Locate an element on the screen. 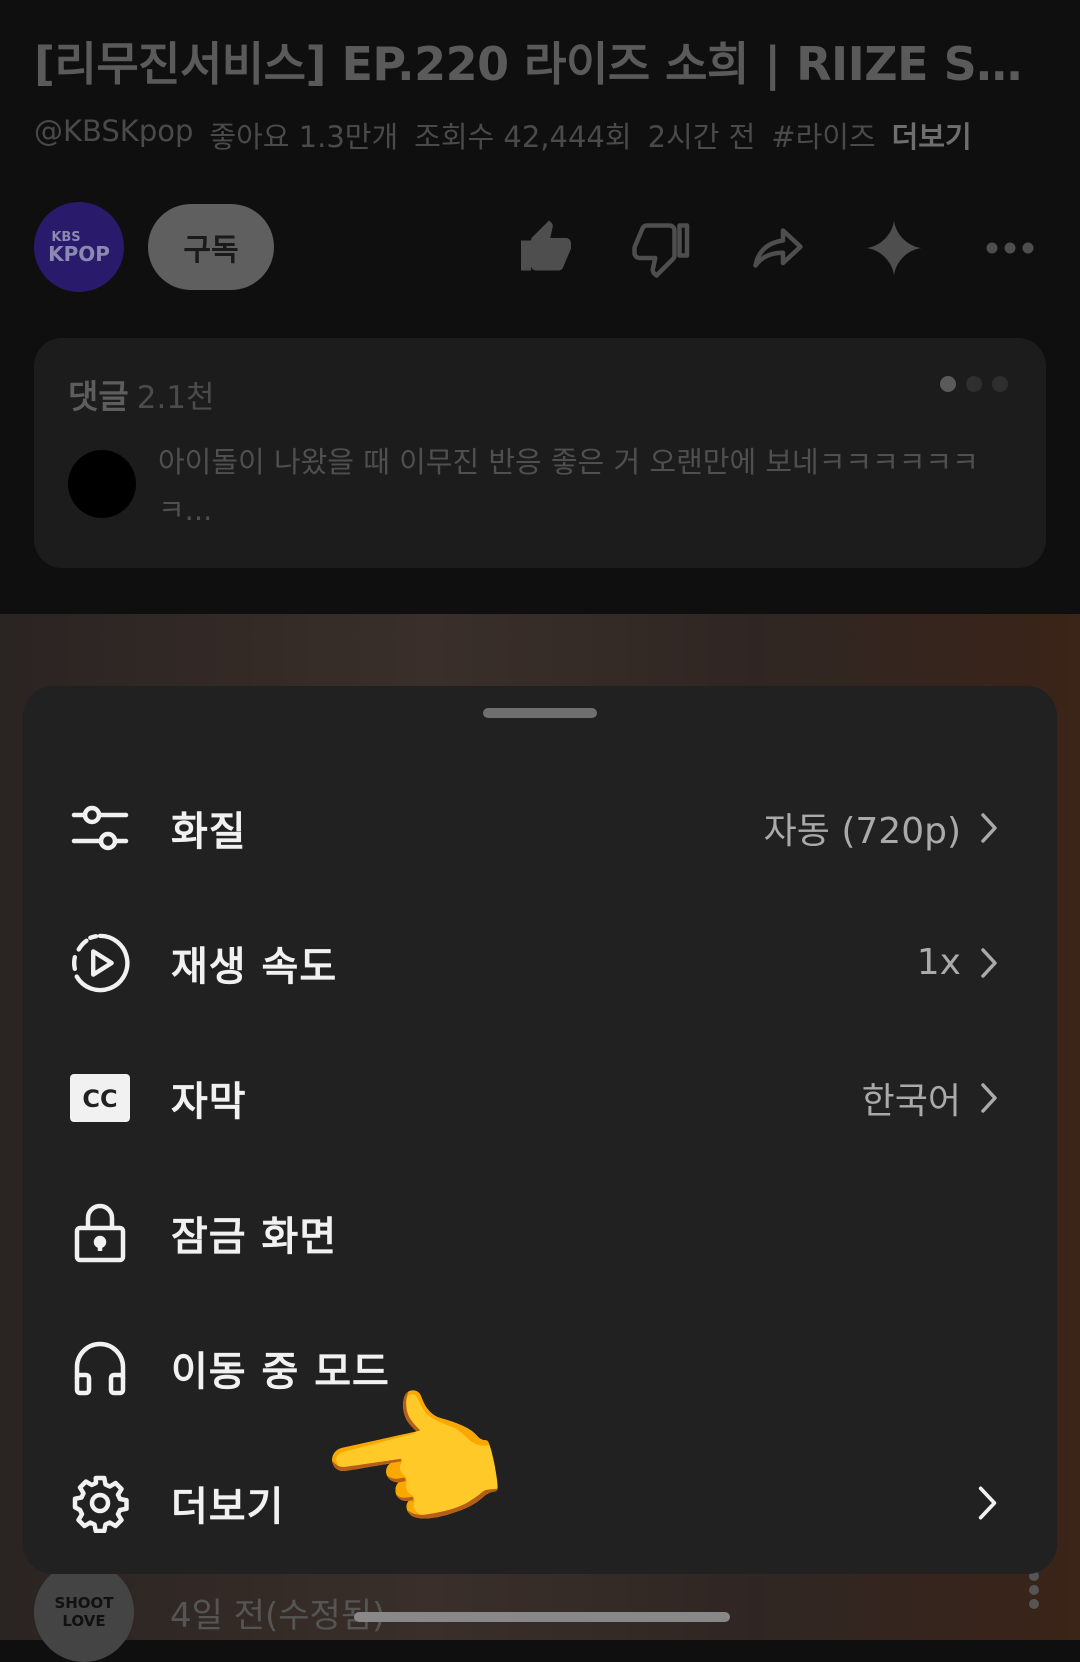  lock-icon is located at coordinates (100, 1233).